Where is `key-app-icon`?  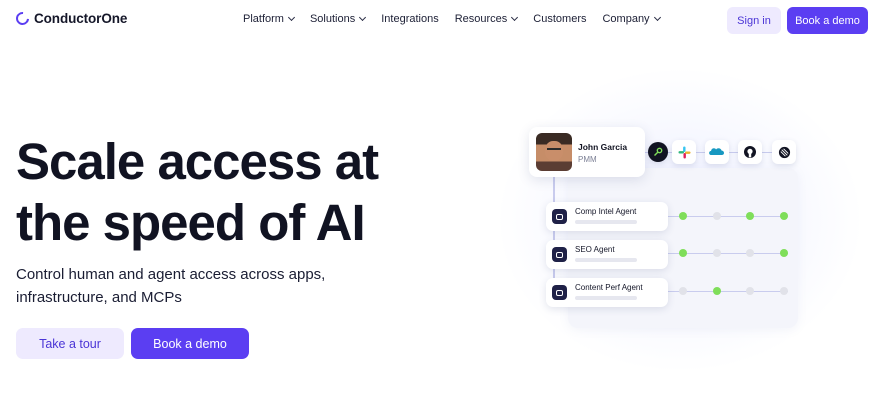 key-app-icon is located at coordinates (658, 152).